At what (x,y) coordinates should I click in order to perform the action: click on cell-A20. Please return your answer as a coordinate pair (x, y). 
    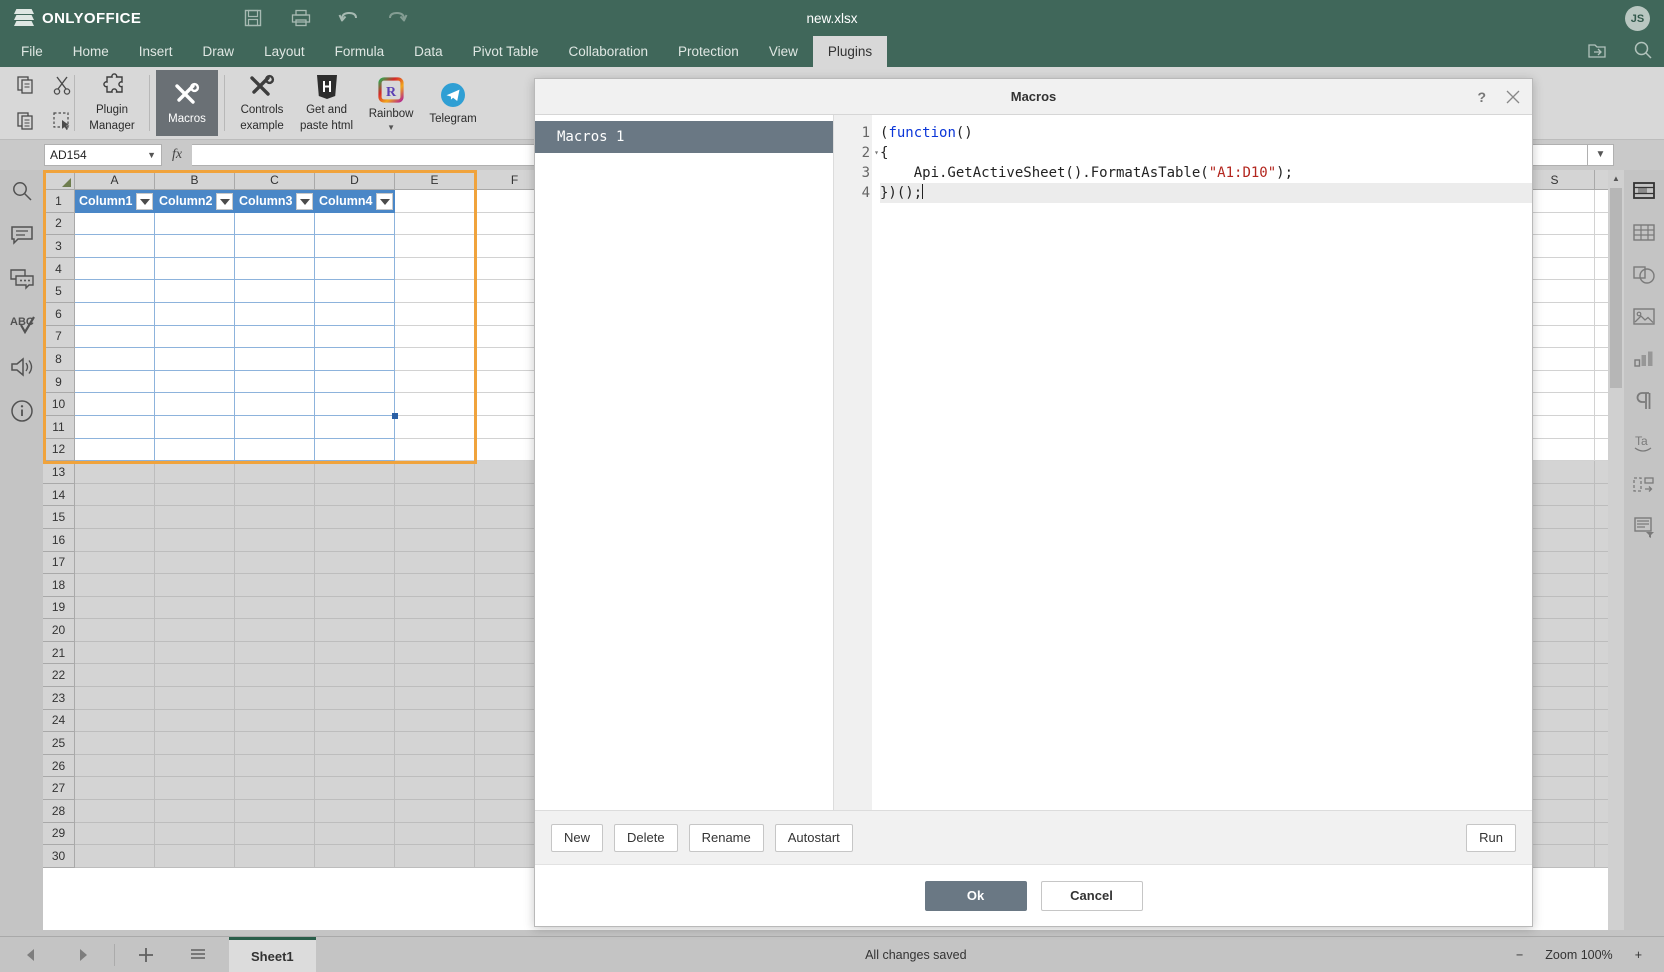
    Looking at the image, I should click on (115, 630).